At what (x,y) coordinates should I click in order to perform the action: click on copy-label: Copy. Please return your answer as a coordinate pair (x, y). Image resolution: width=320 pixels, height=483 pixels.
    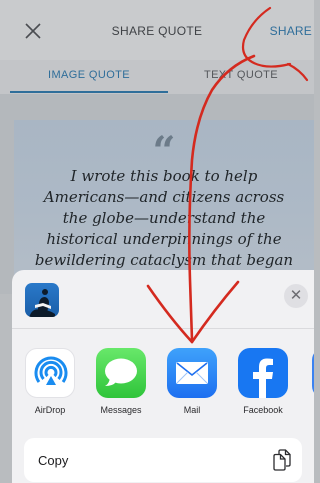
    Looking at the image, I should click on (53, 460).